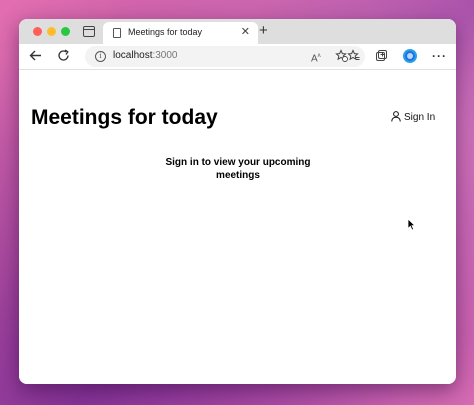  Describe the element at coordinates (65, 31) in the screenshot. I see `maximize-window-button` at that location.